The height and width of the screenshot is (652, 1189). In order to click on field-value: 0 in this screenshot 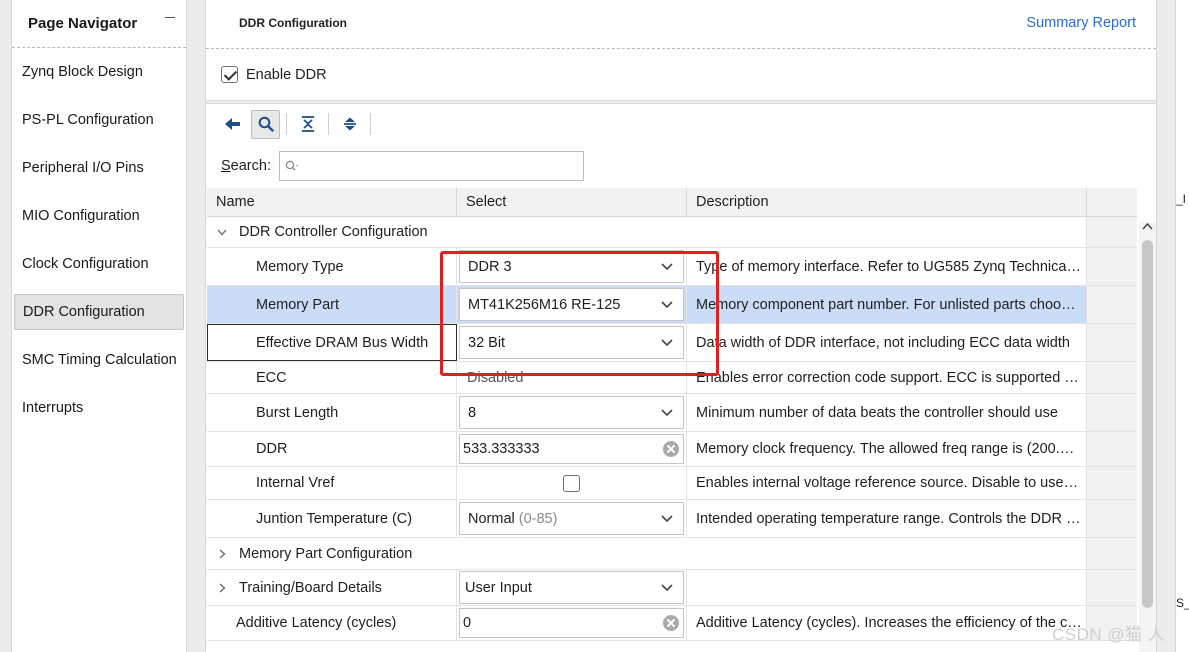, I will do `click(467, 623)`.